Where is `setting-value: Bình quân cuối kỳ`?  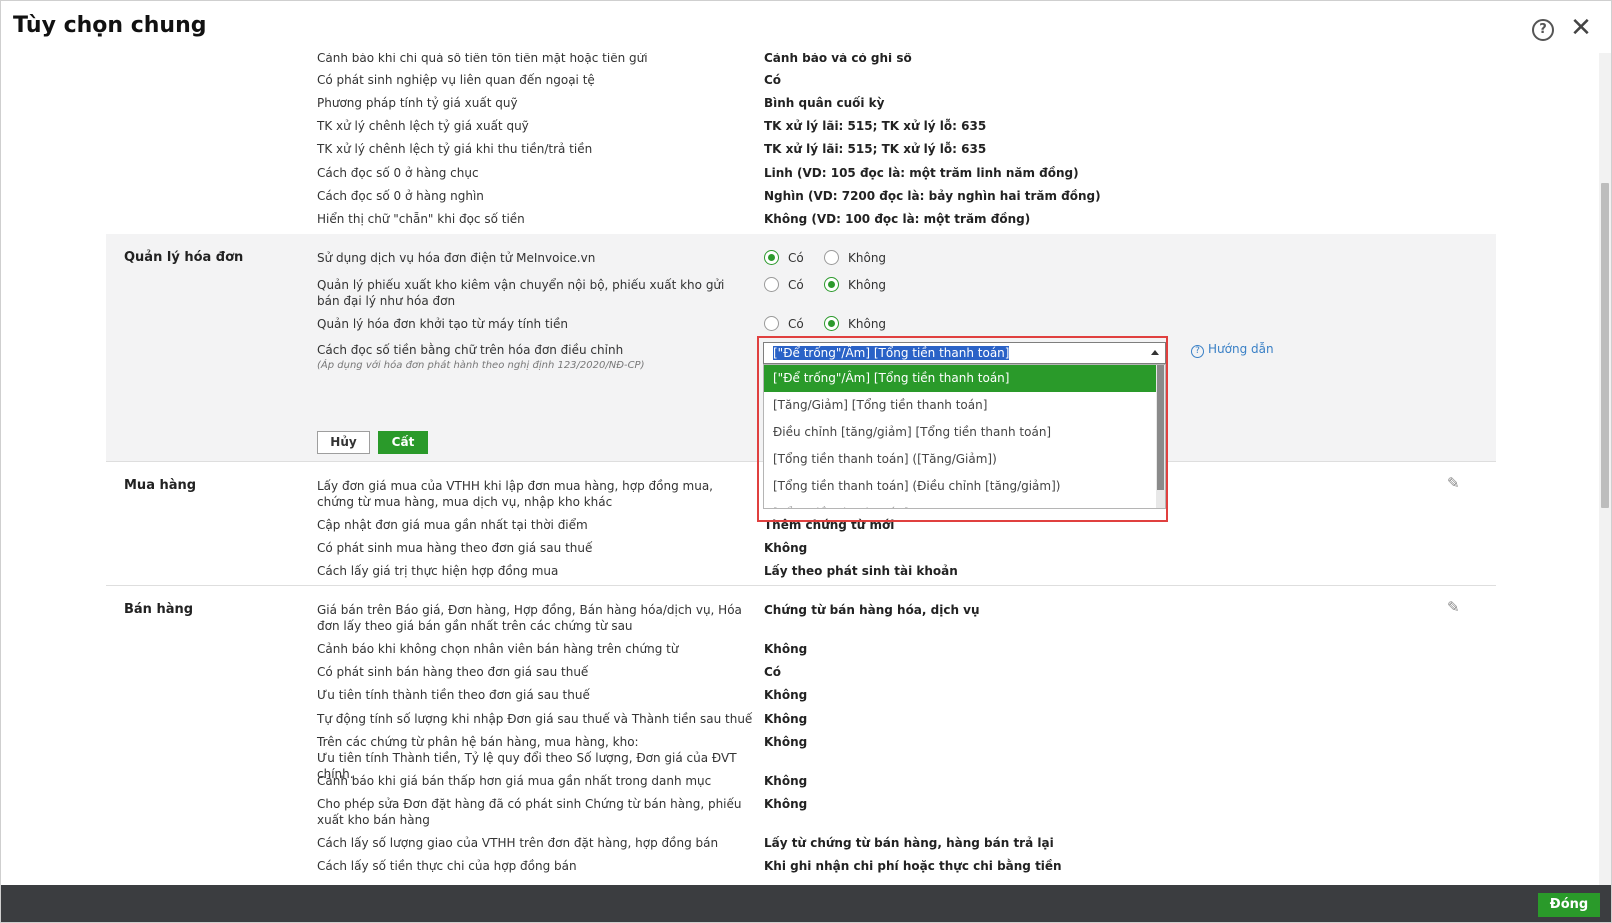 setting-value: Bình quân cuối kỳ is located at coordinates (824, 103).